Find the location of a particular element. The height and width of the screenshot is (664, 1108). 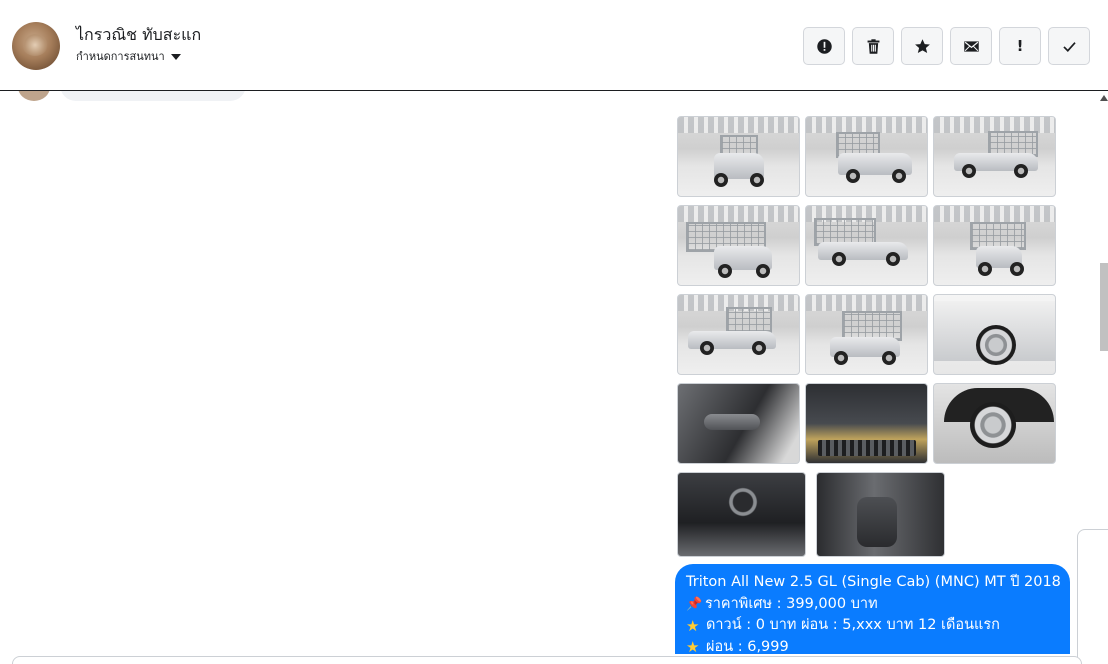

exclamation-icon: ! is located at coordinates (1020, 46).